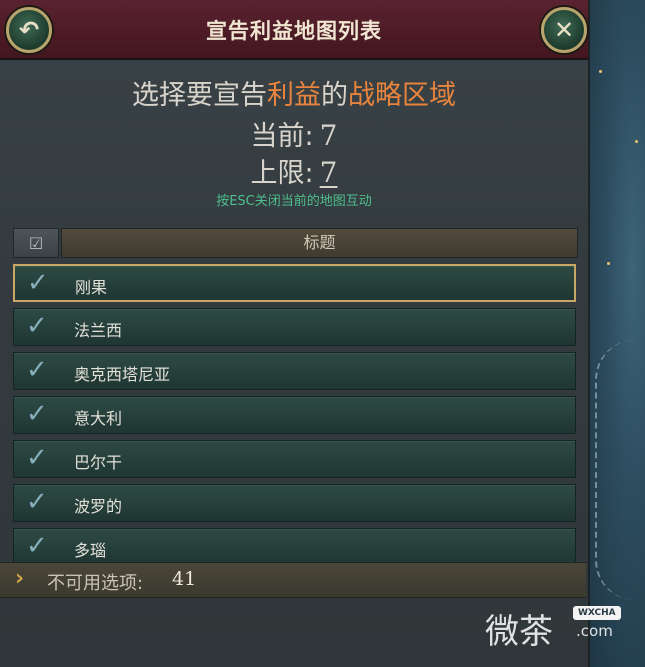 This screenshot has height=667, width=645. What do you see at coordinates (294, 503) in the screenshot?
I see `list-item: ✓ 波罗的` at bounding box center [294, 503].